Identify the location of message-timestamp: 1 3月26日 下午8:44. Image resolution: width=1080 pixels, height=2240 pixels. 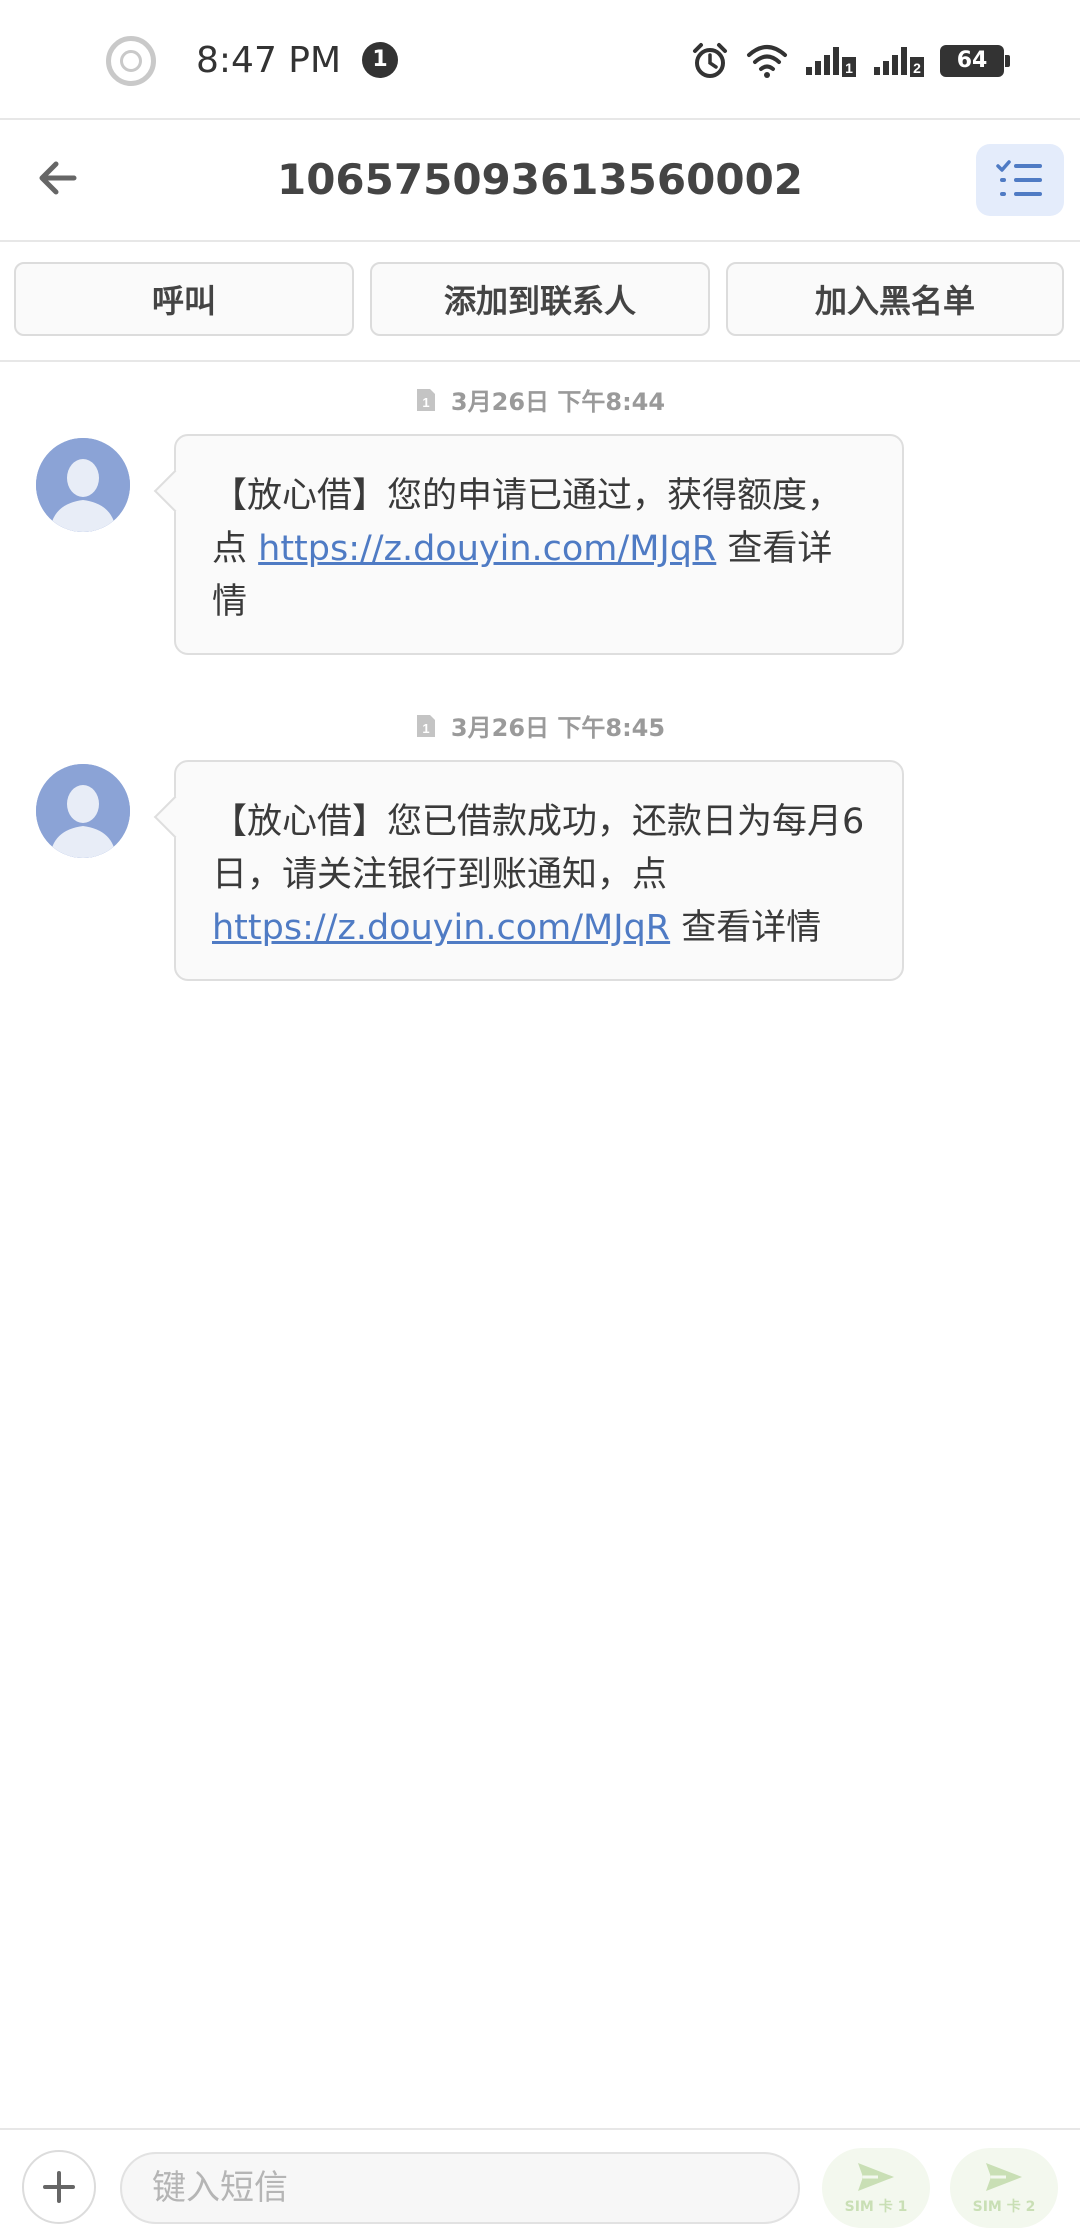
(540, 399).